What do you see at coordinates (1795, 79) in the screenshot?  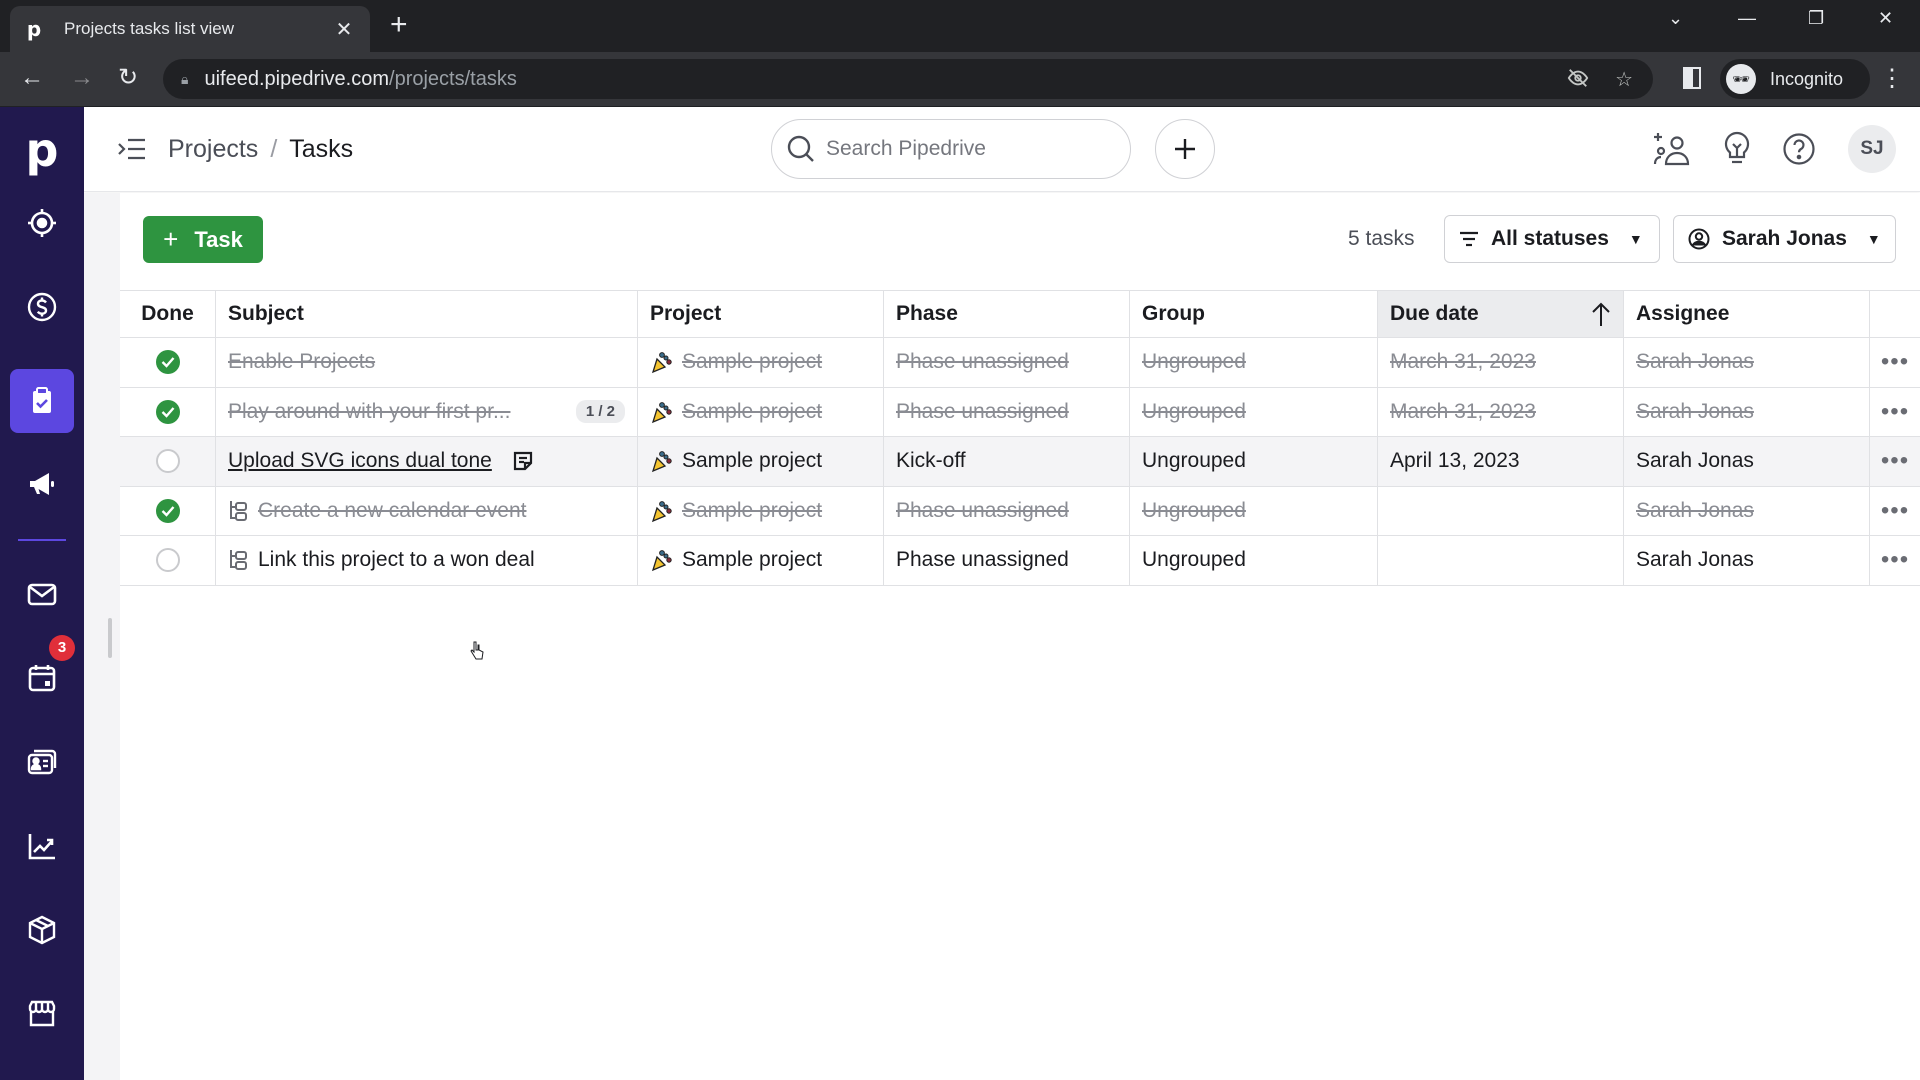 I see `incognito-profile-button: 🕶︎ Incognito` at bounding box center [1795, 79].